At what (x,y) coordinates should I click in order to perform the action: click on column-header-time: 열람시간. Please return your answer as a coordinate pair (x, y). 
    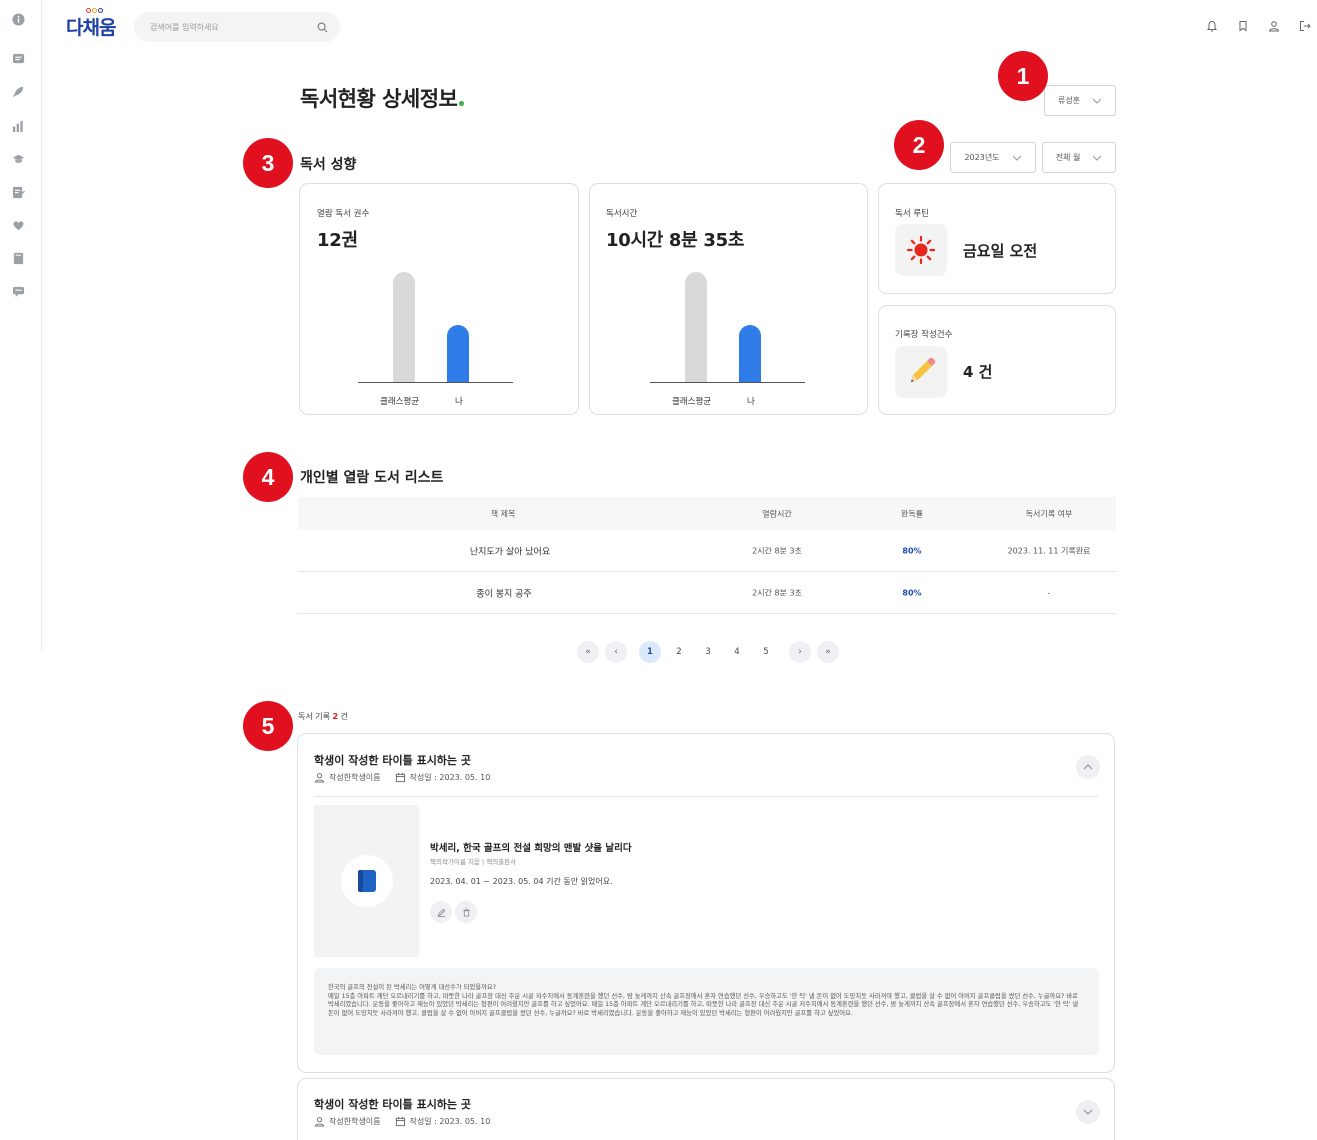
    Looking at the image, I should click on (777, 513).